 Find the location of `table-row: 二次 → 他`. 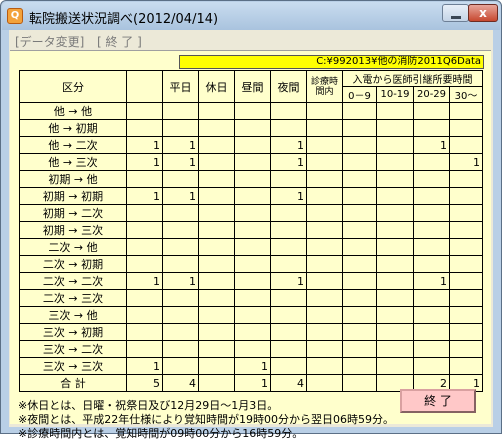

table-row: 二次 → 他 is located at coordinates (251, 247).